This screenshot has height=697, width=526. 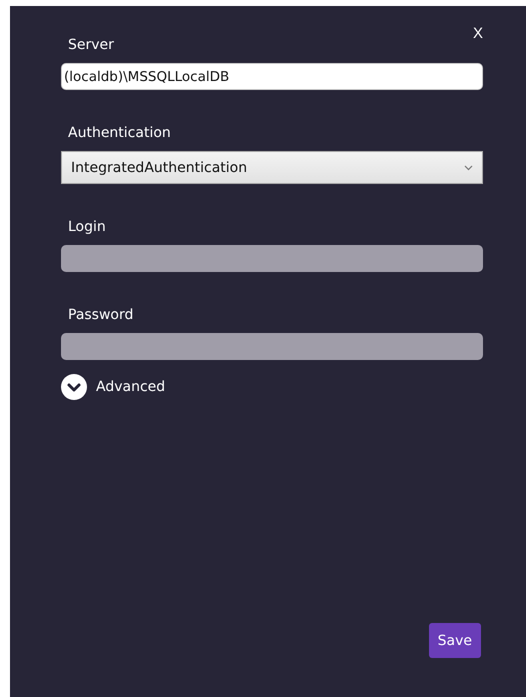 I want to click on caret-icon, so click(x=468, y=167).